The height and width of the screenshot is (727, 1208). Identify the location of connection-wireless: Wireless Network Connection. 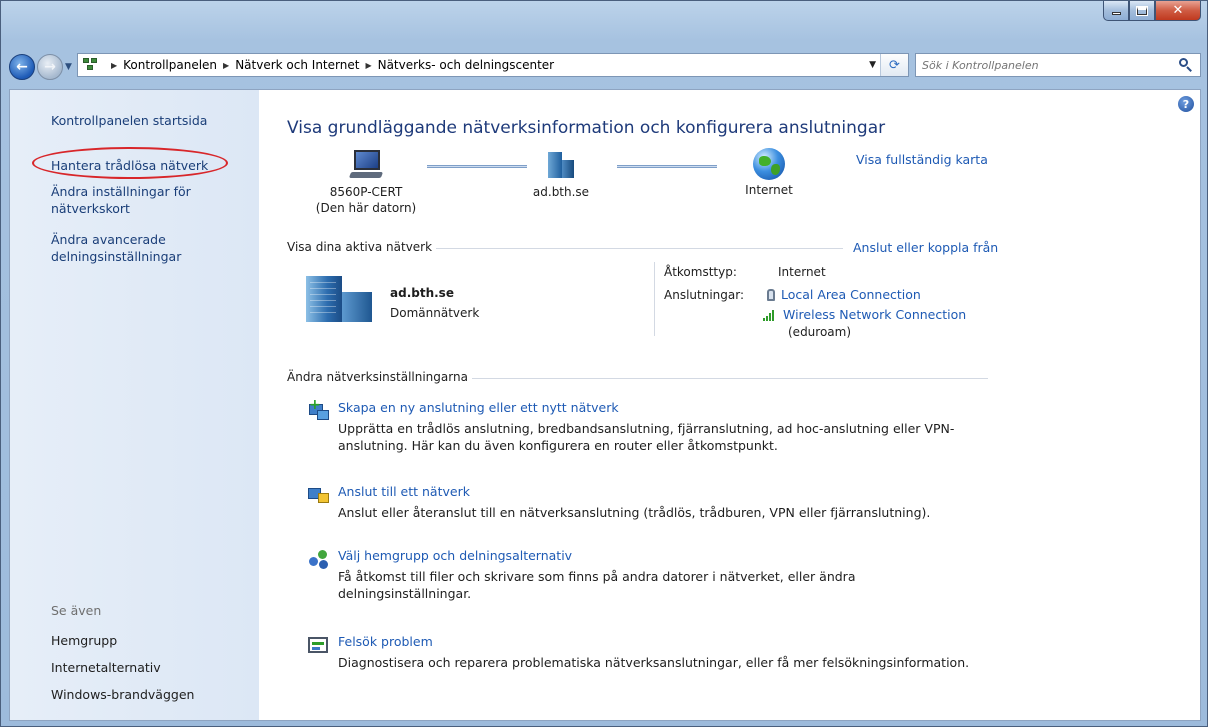
(864, 314).